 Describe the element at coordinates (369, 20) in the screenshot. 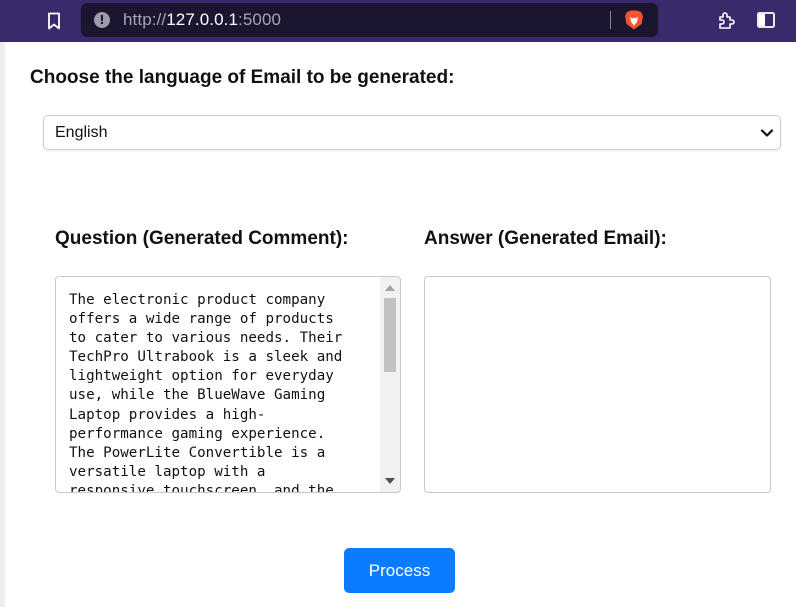

I see `address-bar: ! http://127.0.0.1:5000` at that location.